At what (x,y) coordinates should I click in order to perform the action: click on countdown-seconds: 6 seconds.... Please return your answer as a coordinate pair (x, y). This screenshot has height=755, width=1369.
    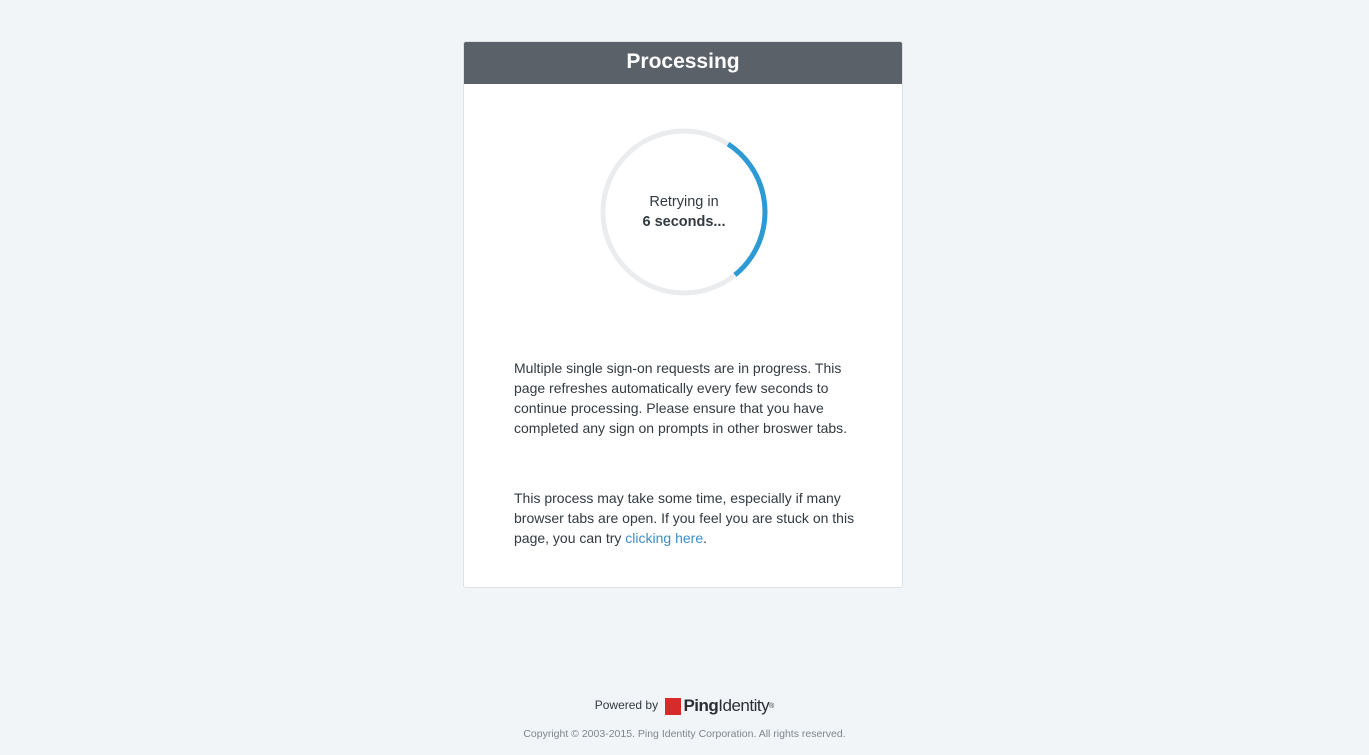
    Looking at the image, I should click on (684, 222).